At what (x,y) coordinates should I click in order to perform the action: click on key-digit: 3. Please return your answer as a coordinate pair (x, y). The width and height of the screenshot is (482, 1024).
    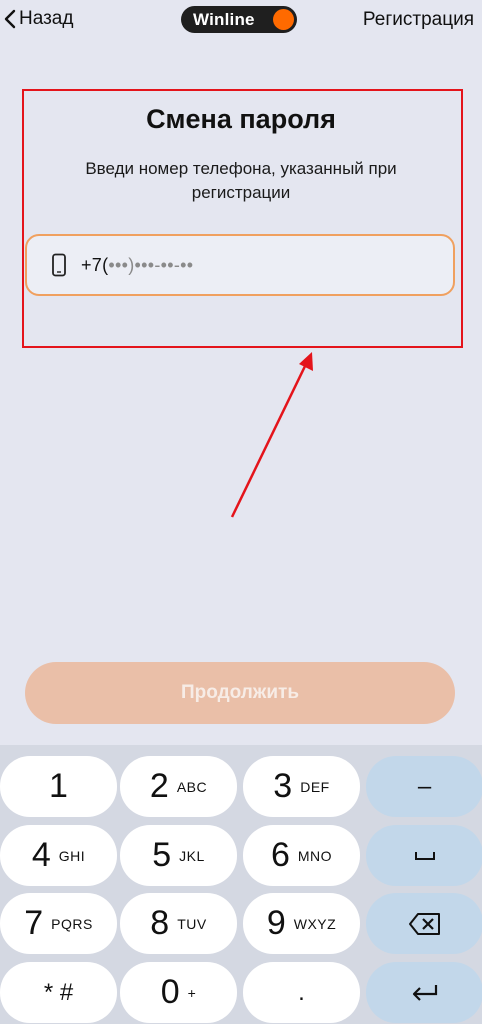
    Looking at the image, I should click on (283, 786).